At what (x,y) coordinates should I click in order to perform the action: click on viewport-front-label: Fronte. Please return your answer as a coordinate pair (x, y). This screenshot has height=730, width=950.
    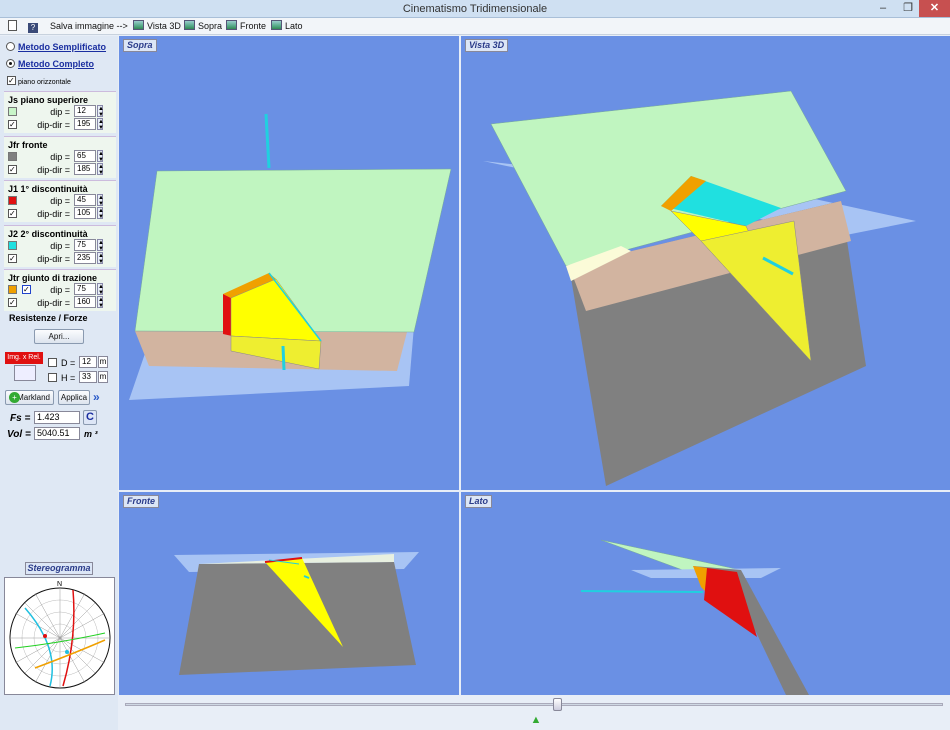
    Looking at the image, I should click on (141, 501).